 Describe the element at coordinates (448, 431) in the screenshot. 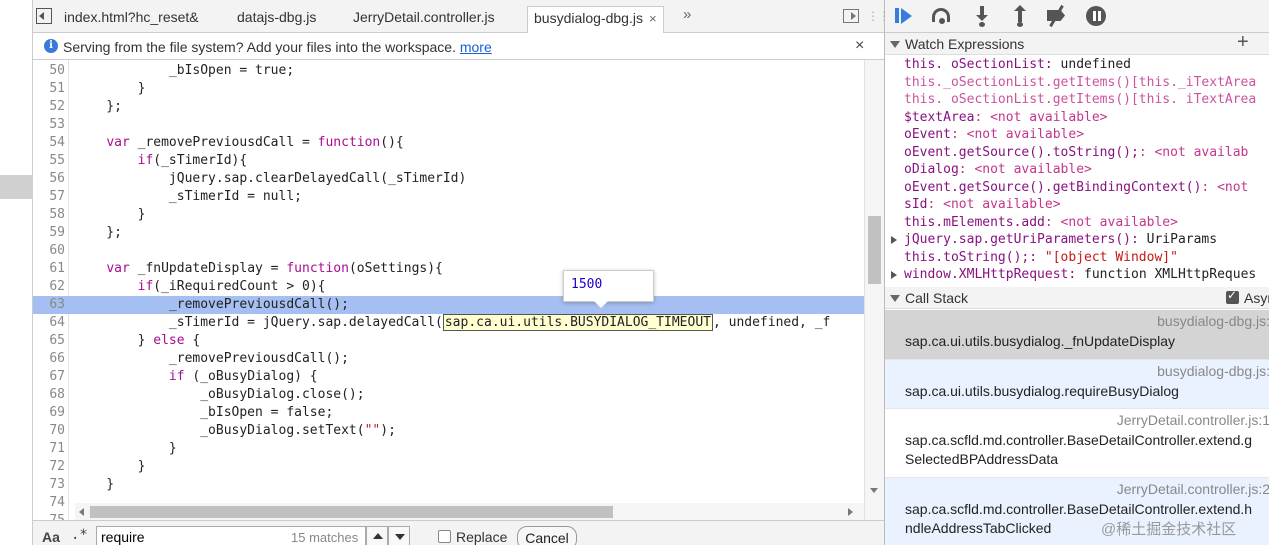

I see `code-line: 70 _oBusyDialog.setText("");` at that location.